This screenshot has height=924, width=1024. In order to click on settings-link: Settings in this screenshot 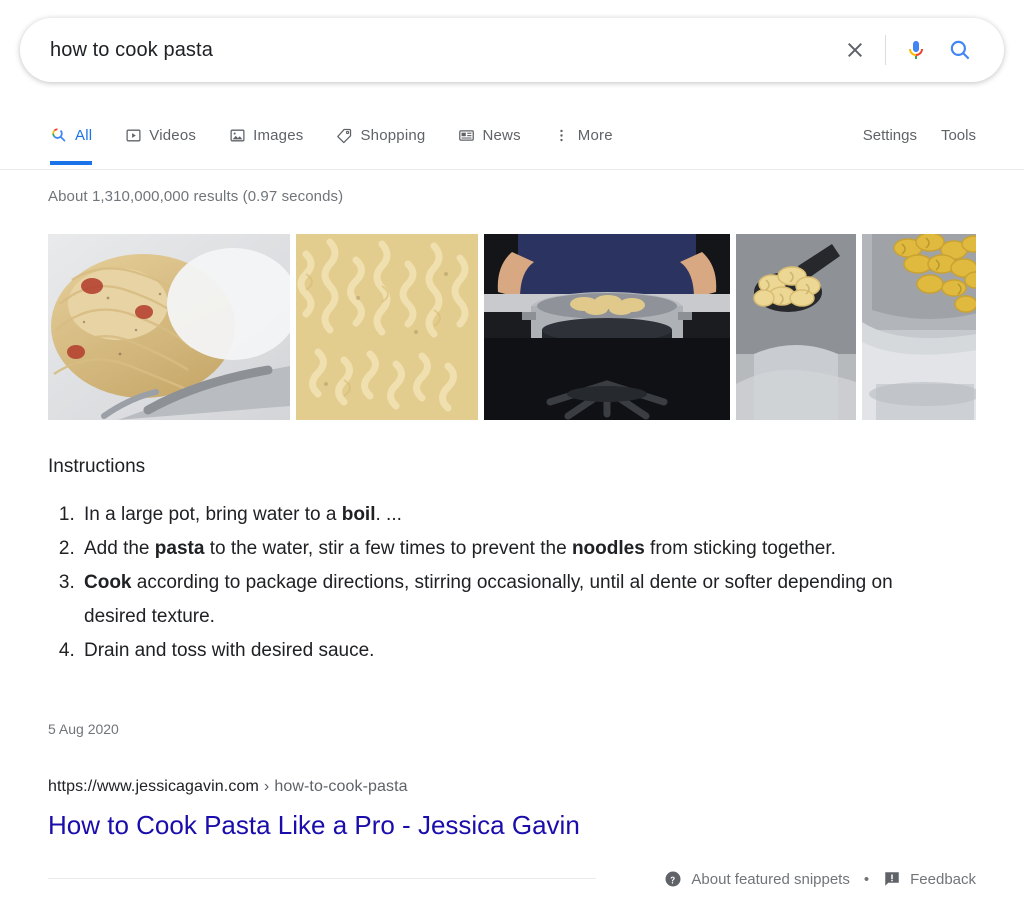, I will do `click(890, 135)`.